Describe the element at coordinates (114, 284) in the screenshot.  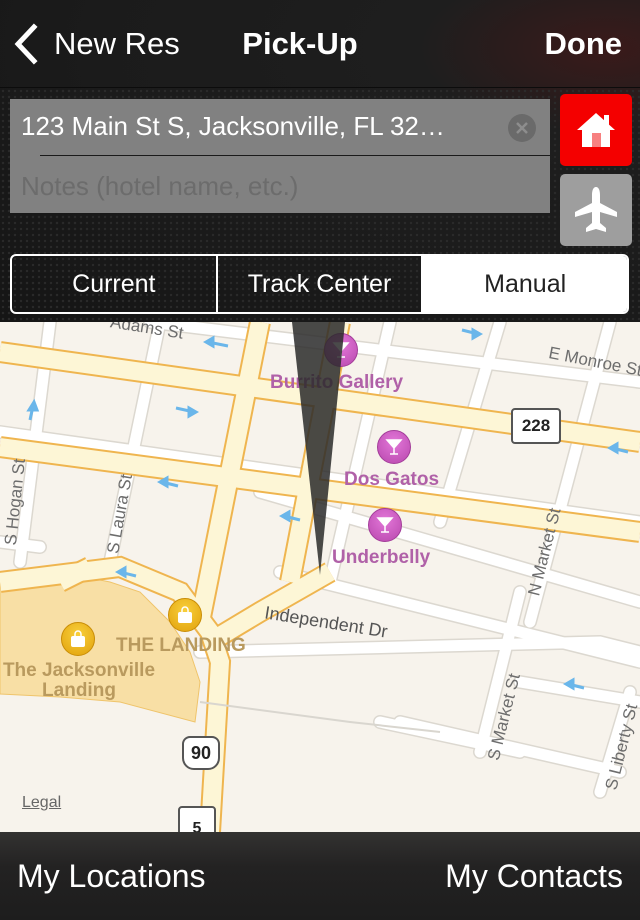
I see `segment-current: Current` at that location.